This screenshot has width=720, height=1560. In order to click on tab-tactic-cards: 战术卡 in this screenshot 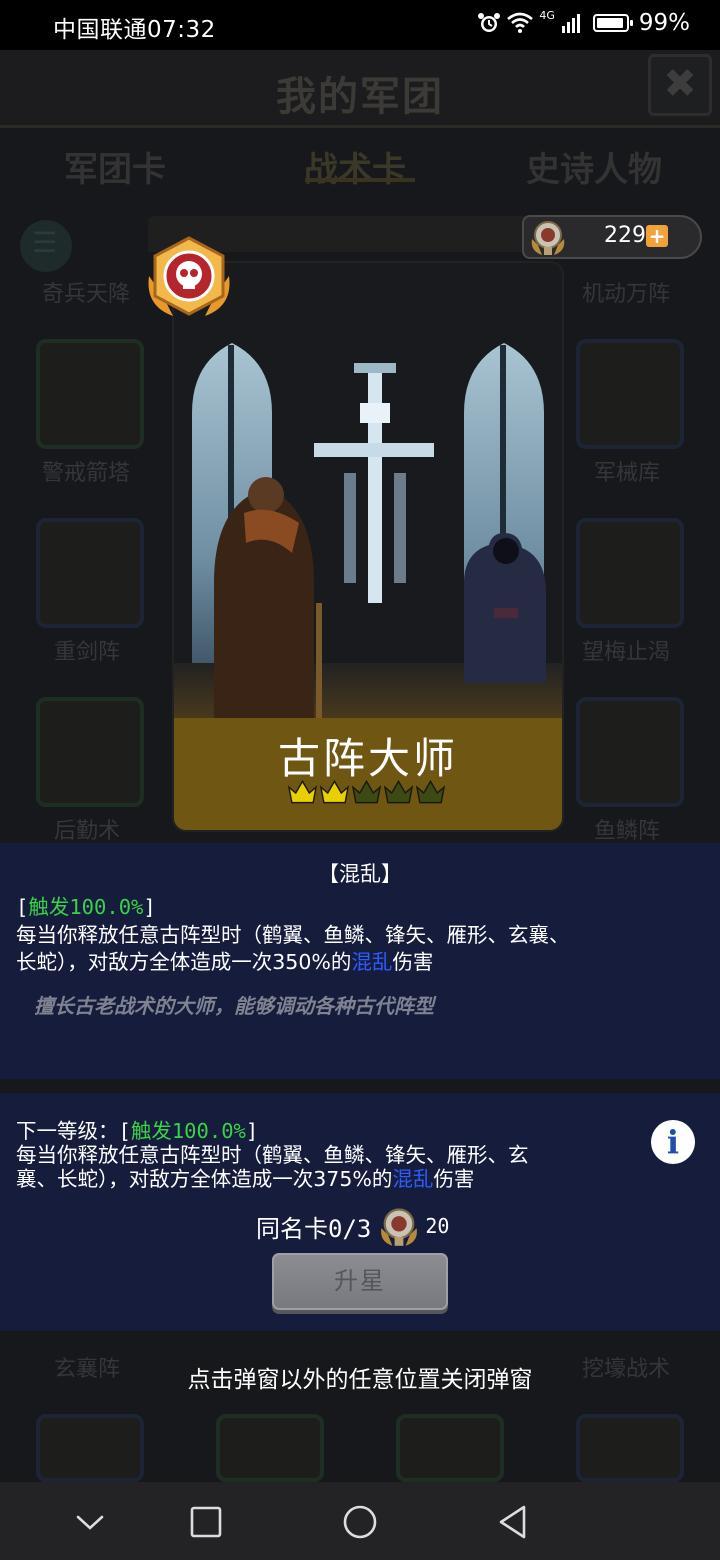, I will do `click(355, 166)`.